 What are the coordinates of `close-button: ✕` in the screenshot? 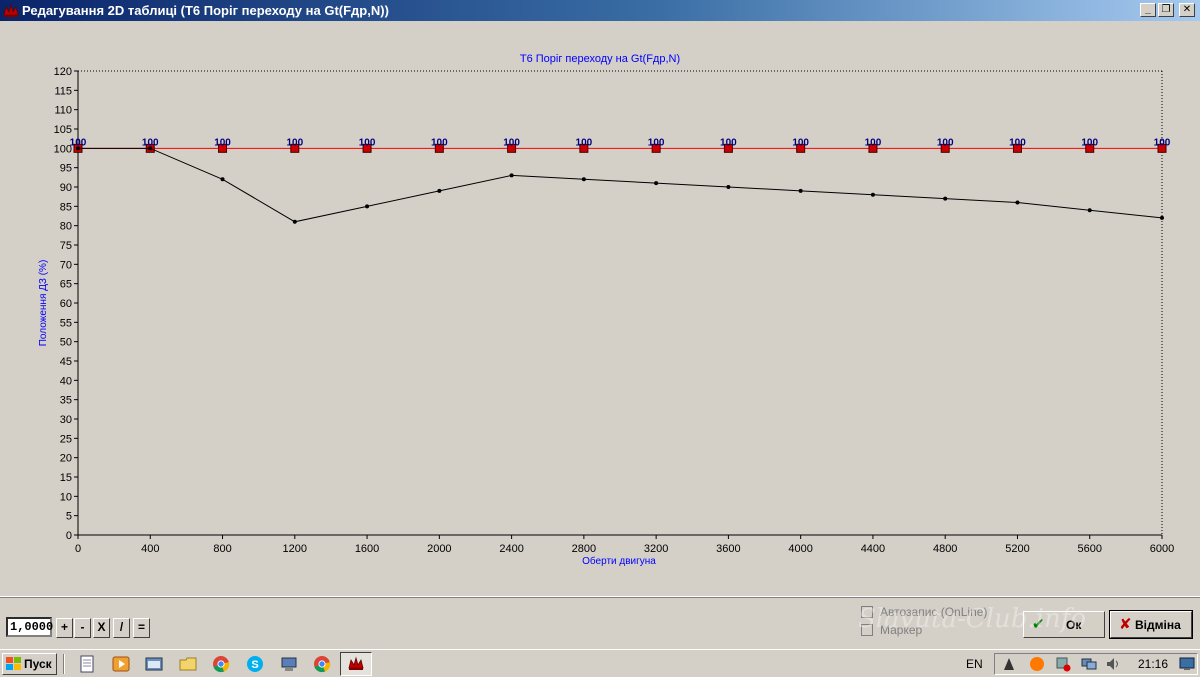 It's located at (1187, 10).